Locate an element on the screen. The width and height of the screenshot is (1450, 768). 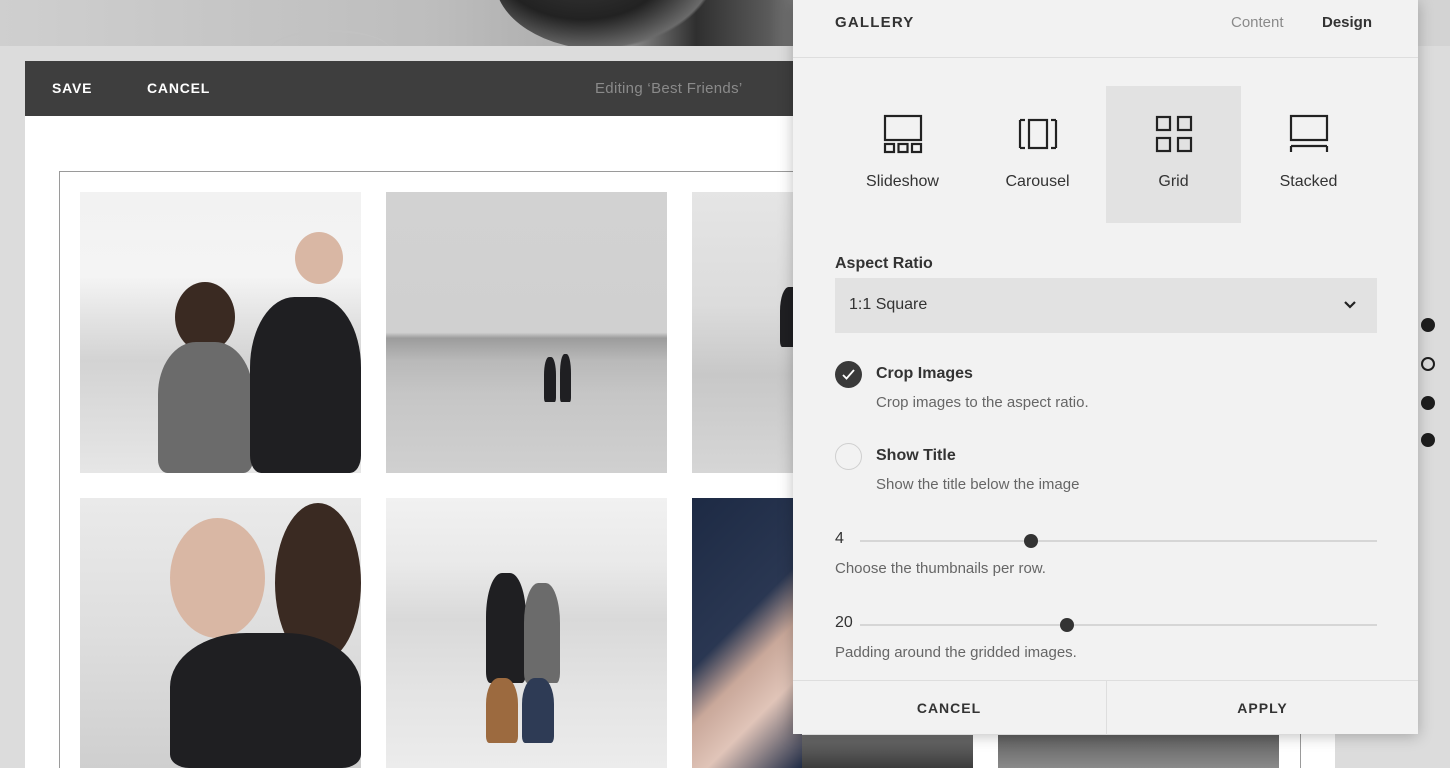
checkmark-icon is located at coordinates (848, 374).